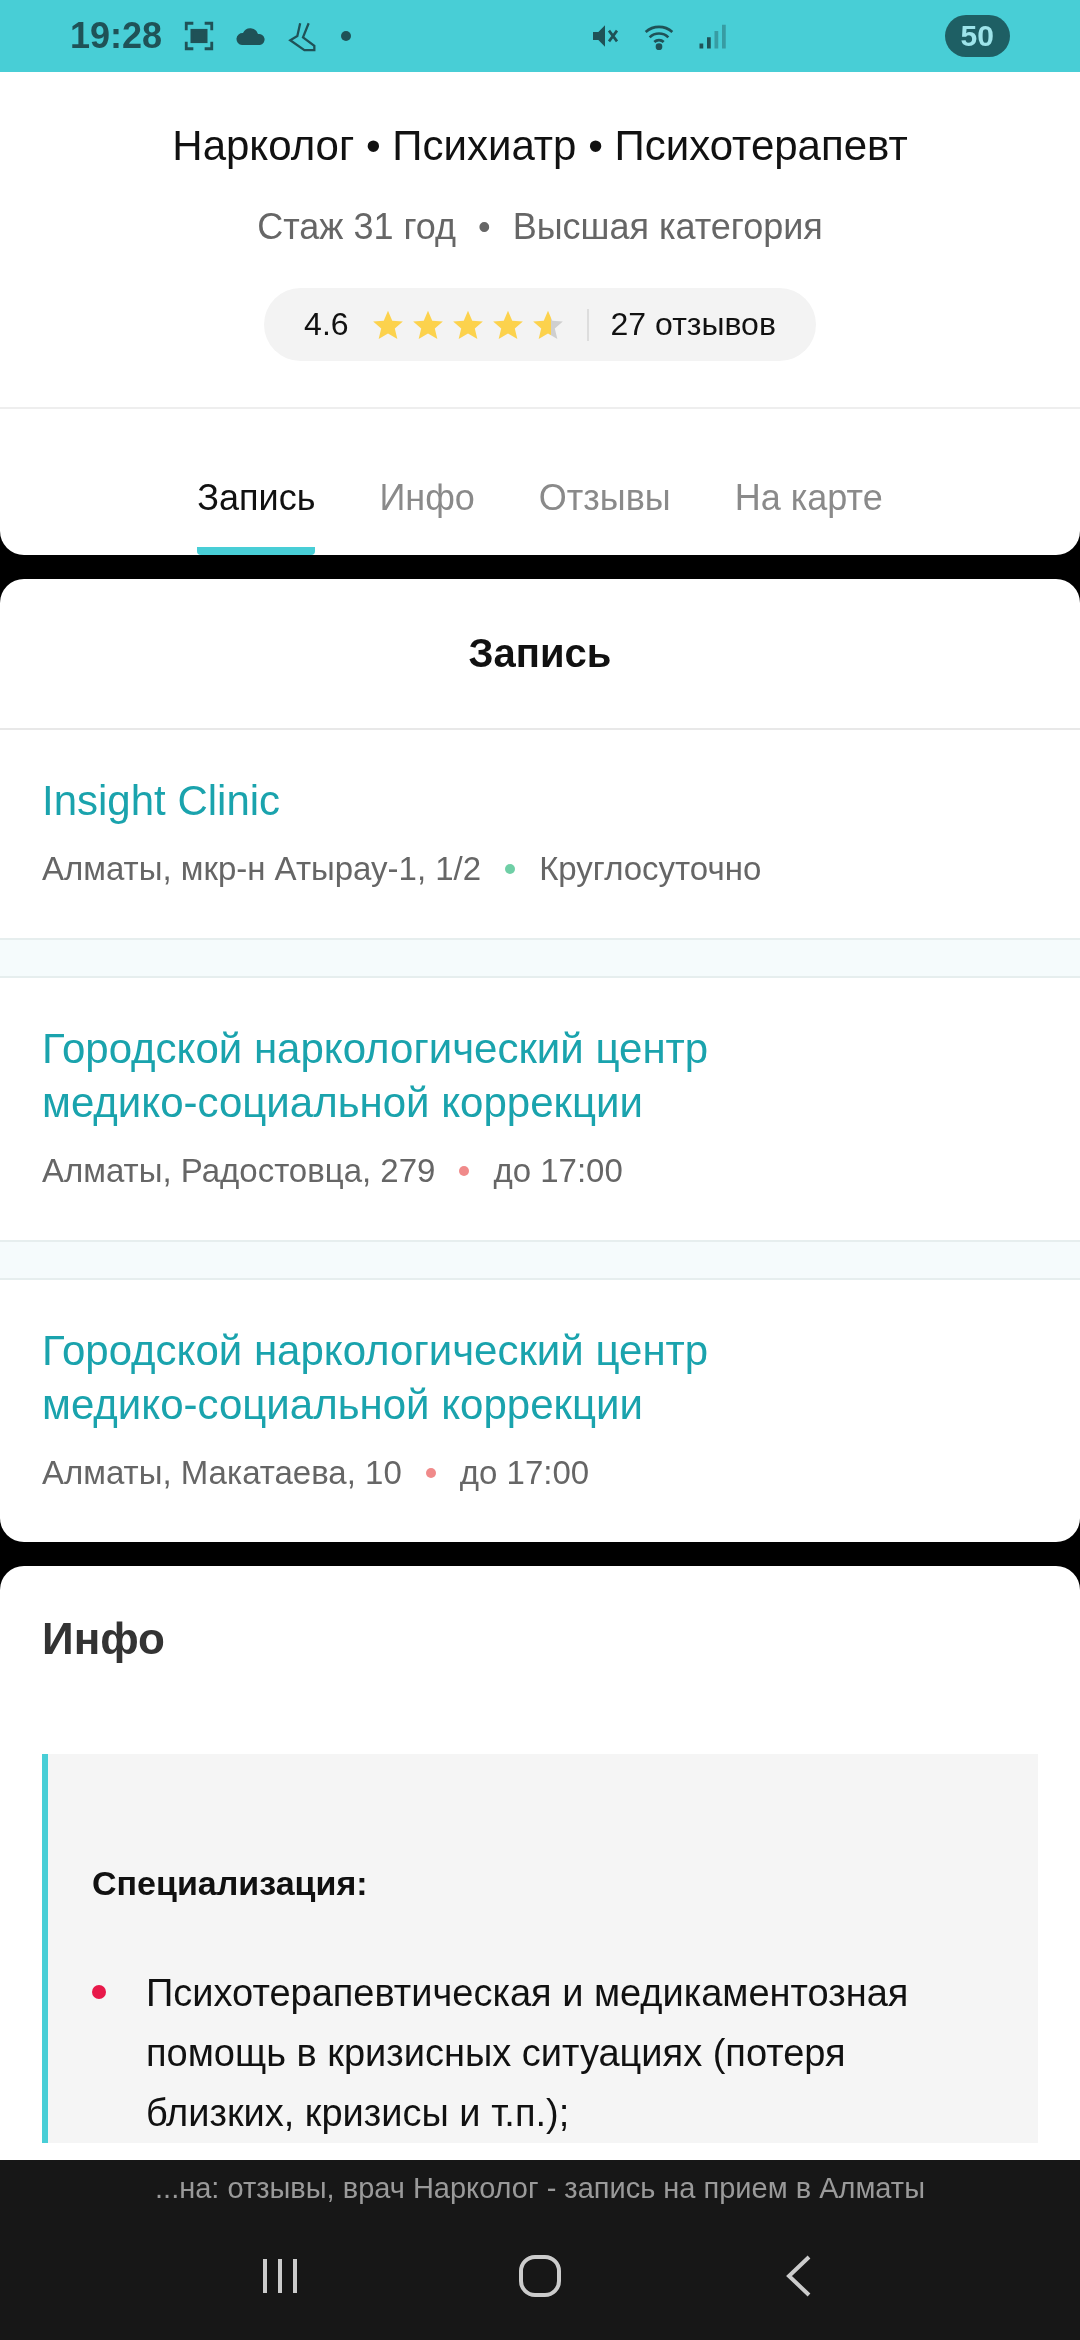 This screenshot has height=2340, width=1080. What do you see at coordinates (528, 2053) in the screenshot?
I see `list-item-text: Психотерапевтическая и медикаментозная помощь в кризисных ситуациях (потеря близких, кризисы и т.п.);` at bounding box center [528, 2053].